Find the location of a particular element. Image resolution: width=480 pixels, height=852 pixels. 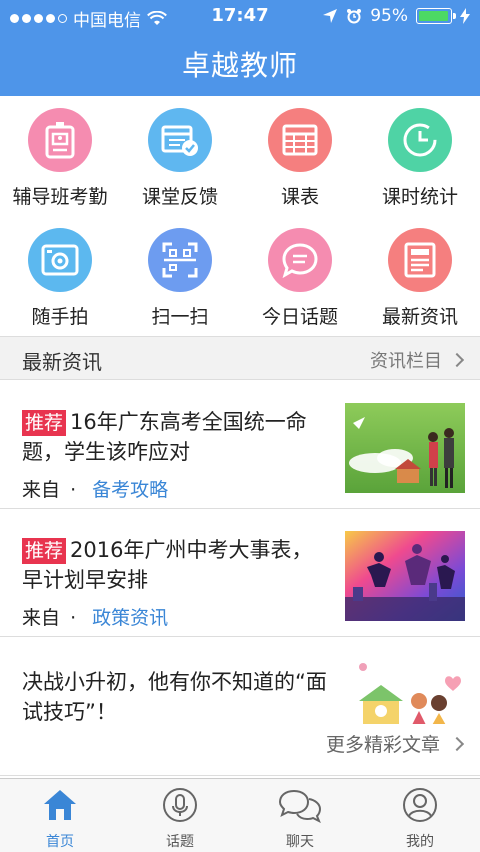

page-title: 卓越教师 is located at coordinates (239, 65).